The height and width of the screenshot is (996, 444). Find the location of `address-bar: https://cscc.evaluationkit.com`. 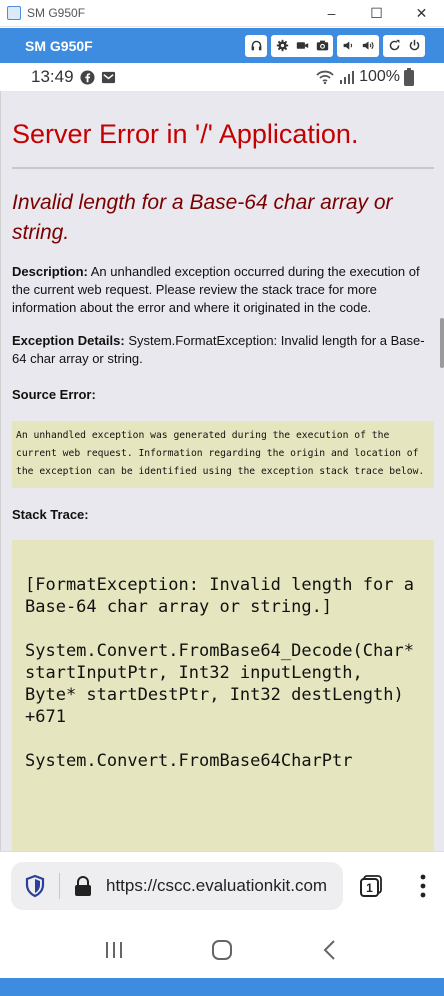

address-bar: https://cscc.evaluationkit.com is located at coordinates (177, 886).